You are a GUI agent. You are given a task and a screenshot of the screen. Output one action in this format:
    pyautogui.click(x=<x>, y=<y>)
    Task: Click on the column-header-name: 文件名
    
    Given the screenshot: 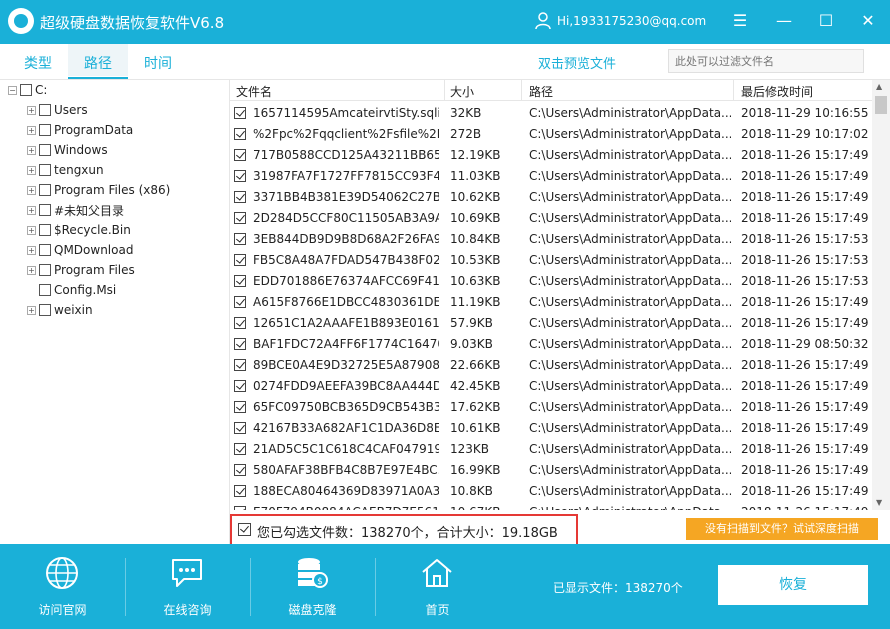 What is the action you would take?
    pyautogui.click(x=254, y=91)
    